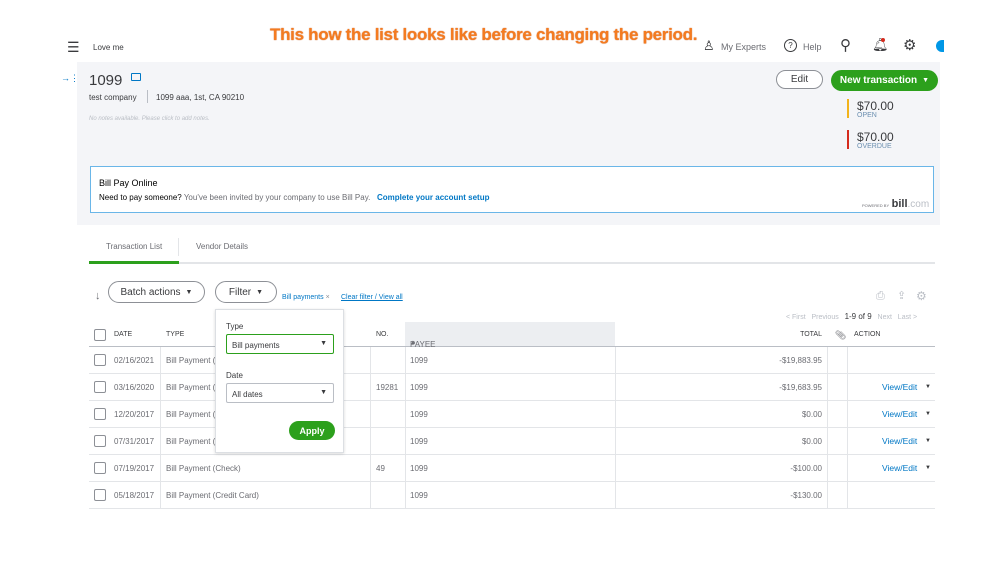  I want to click on row-date: 07/31/2017, so click(134, 441).